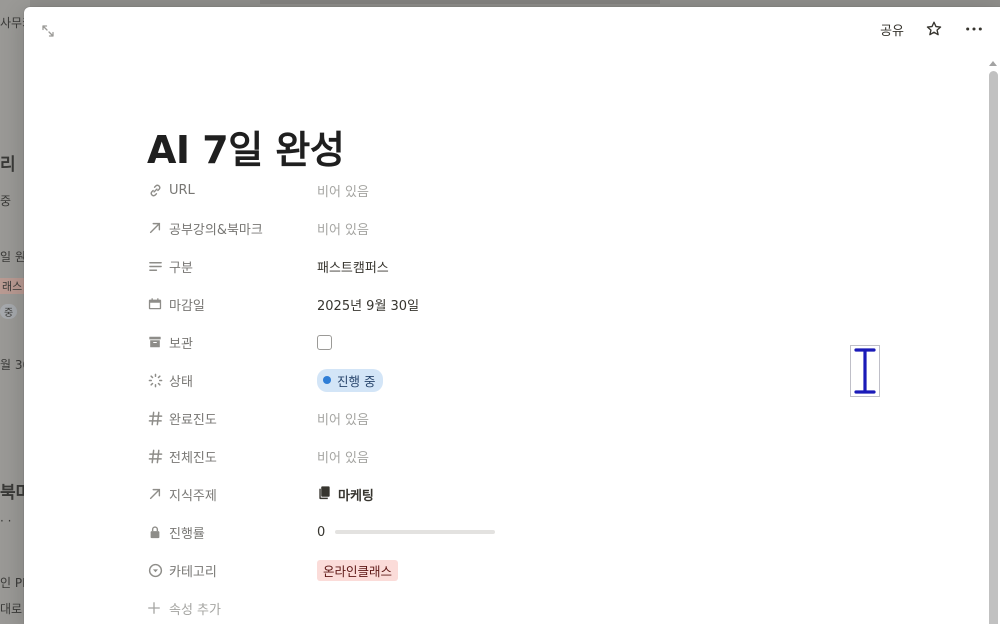 The image size is (1000, 624). Describe the element at coordinates (181, 382) in the screenshot. I see `property-key-label: 상태` at that location.